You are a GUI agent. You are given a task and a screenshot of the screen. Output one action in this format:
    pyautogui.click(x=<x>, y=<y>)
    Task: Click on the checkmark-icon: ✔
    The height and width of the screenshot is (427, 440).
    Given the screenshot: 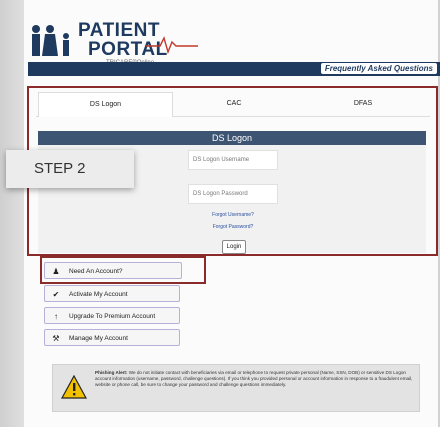 What is the action you would take?
    pyautogui.click(x=56, y=294)
    